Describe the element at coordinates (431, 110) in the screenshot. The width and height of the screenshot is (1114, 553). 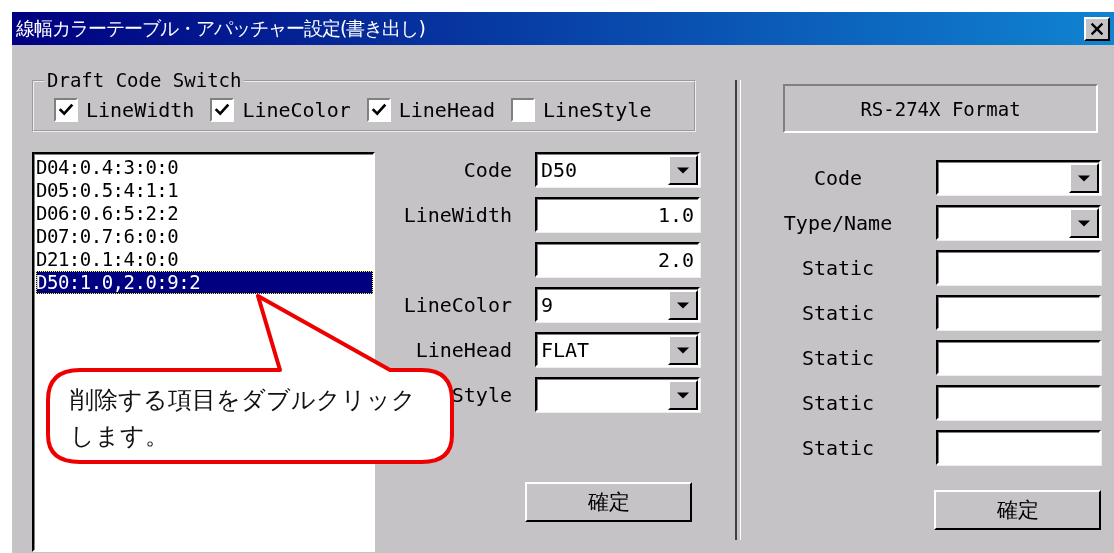
I see `checkbox-option: LineHead` at that location.